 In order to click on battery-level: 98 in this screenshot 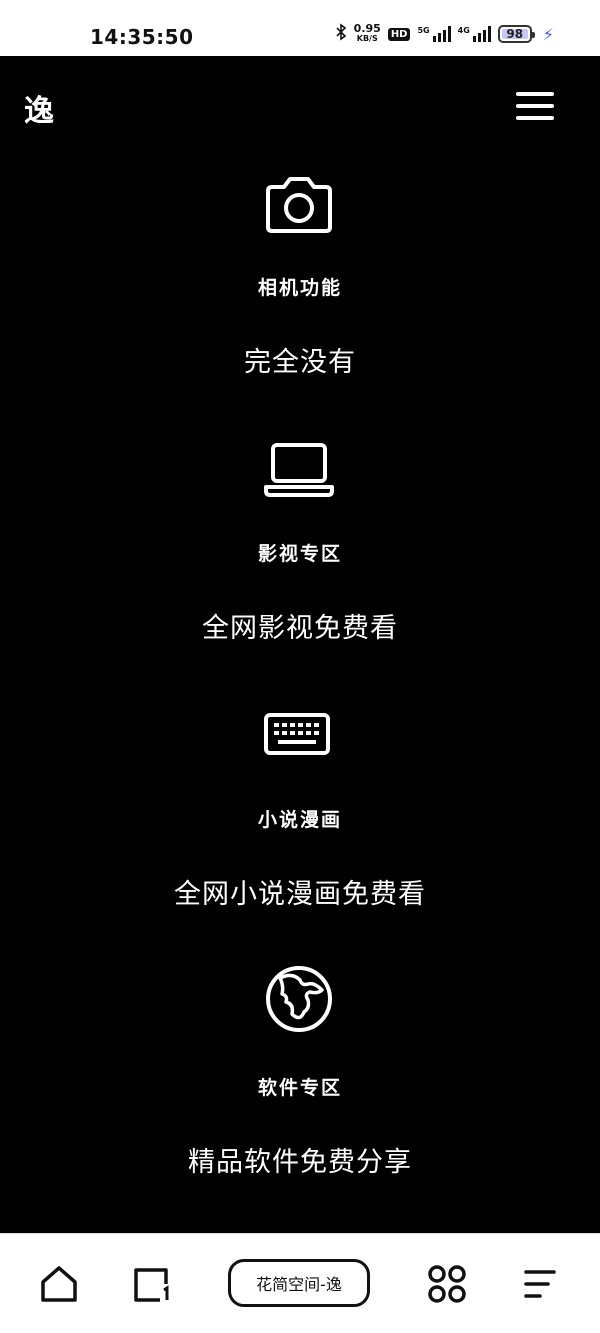, I will do `click(515, 34)`.